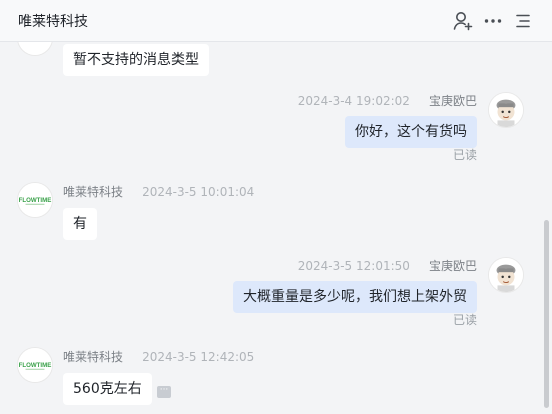  I want to click on message-bubble: 有, so click(80, 224).